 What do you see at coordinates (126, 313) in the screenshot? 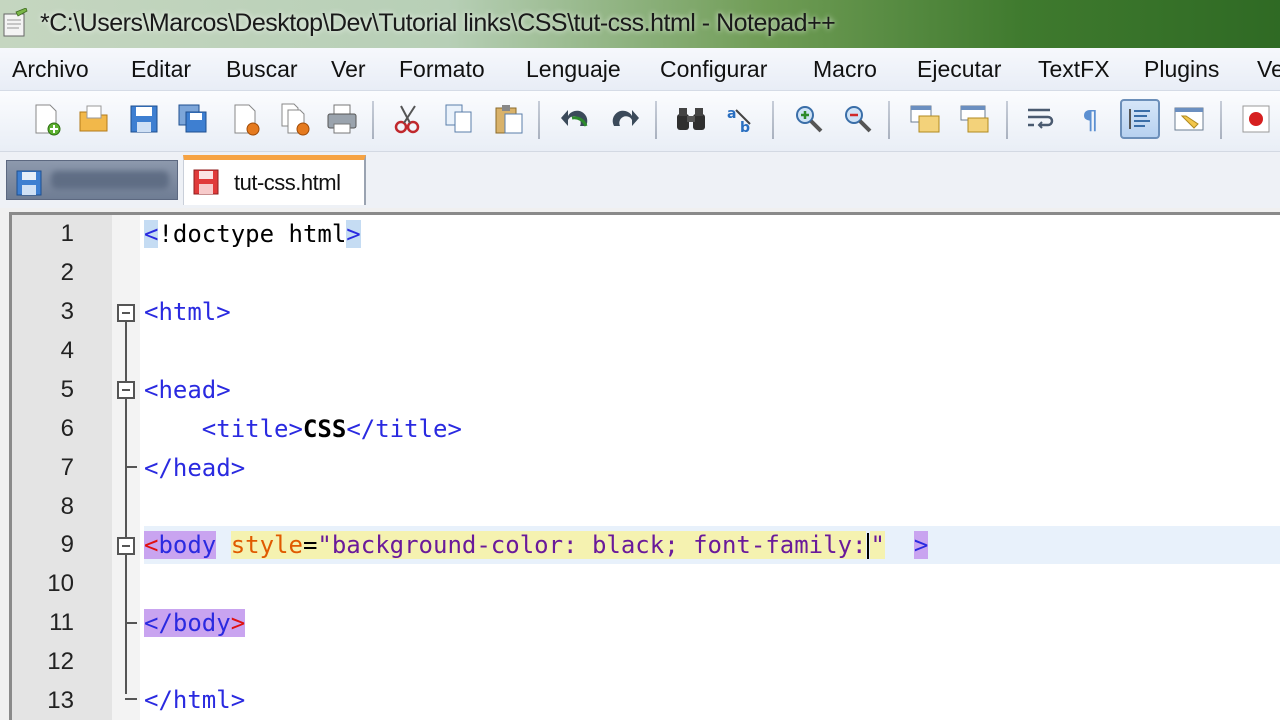
I see `fold-toggle-html` at bounding box center [126, 313].